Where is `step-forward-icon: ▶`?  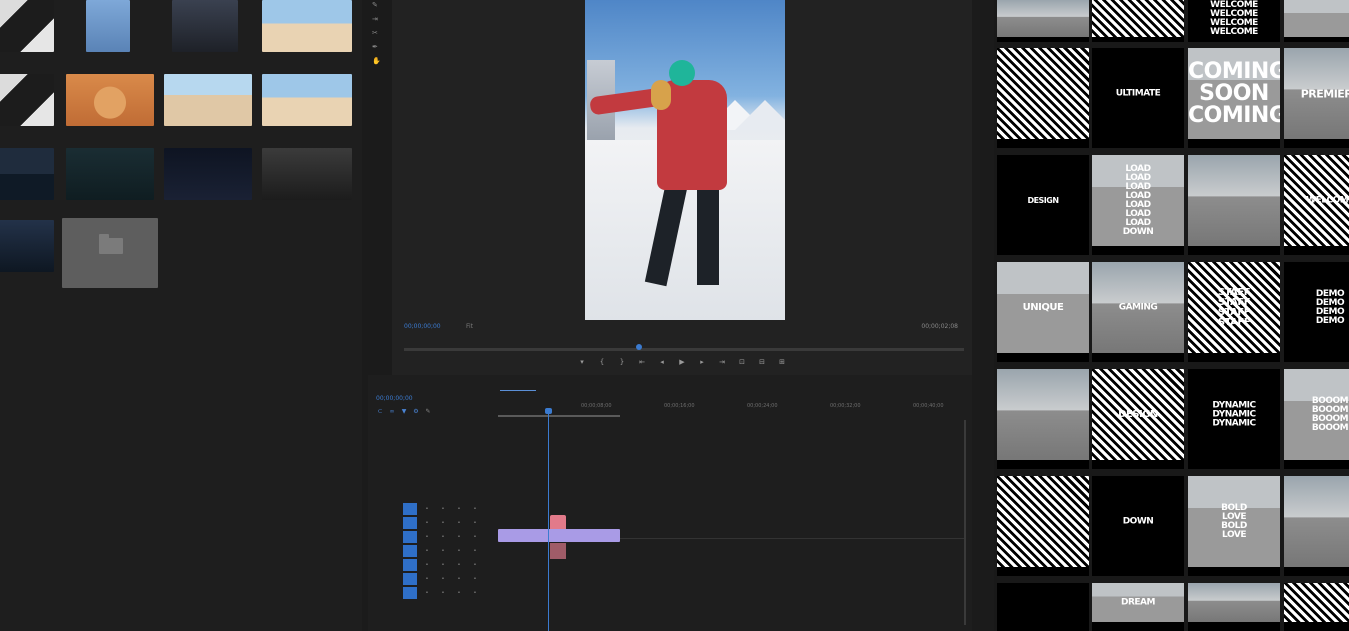 step-forward-icon: ▶ is located at coordinates (682, 362).